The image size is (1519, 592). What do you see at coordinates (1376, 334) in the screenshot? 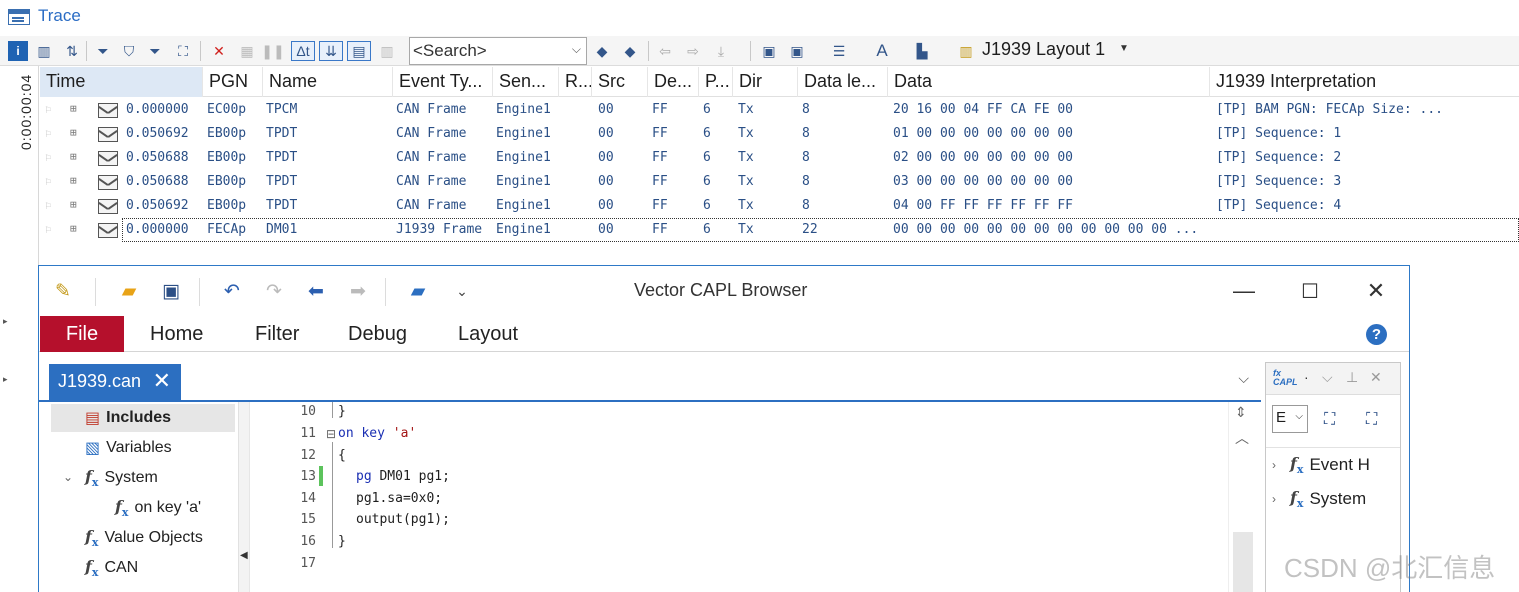
I see `help-icon: ?` at bounding box center [1376, 334].